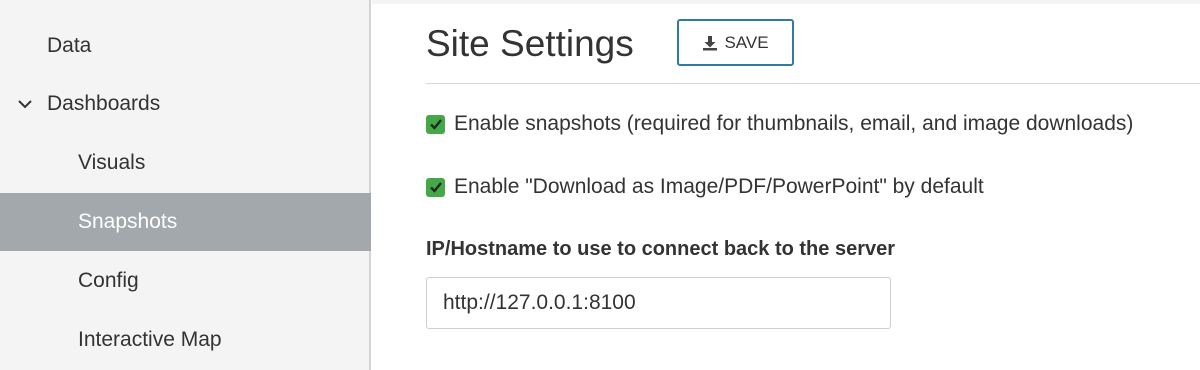  Describe the element at coordinates (104, 103) in the screenshot. I see `sidebar-item-label: Dashboards` at that location.